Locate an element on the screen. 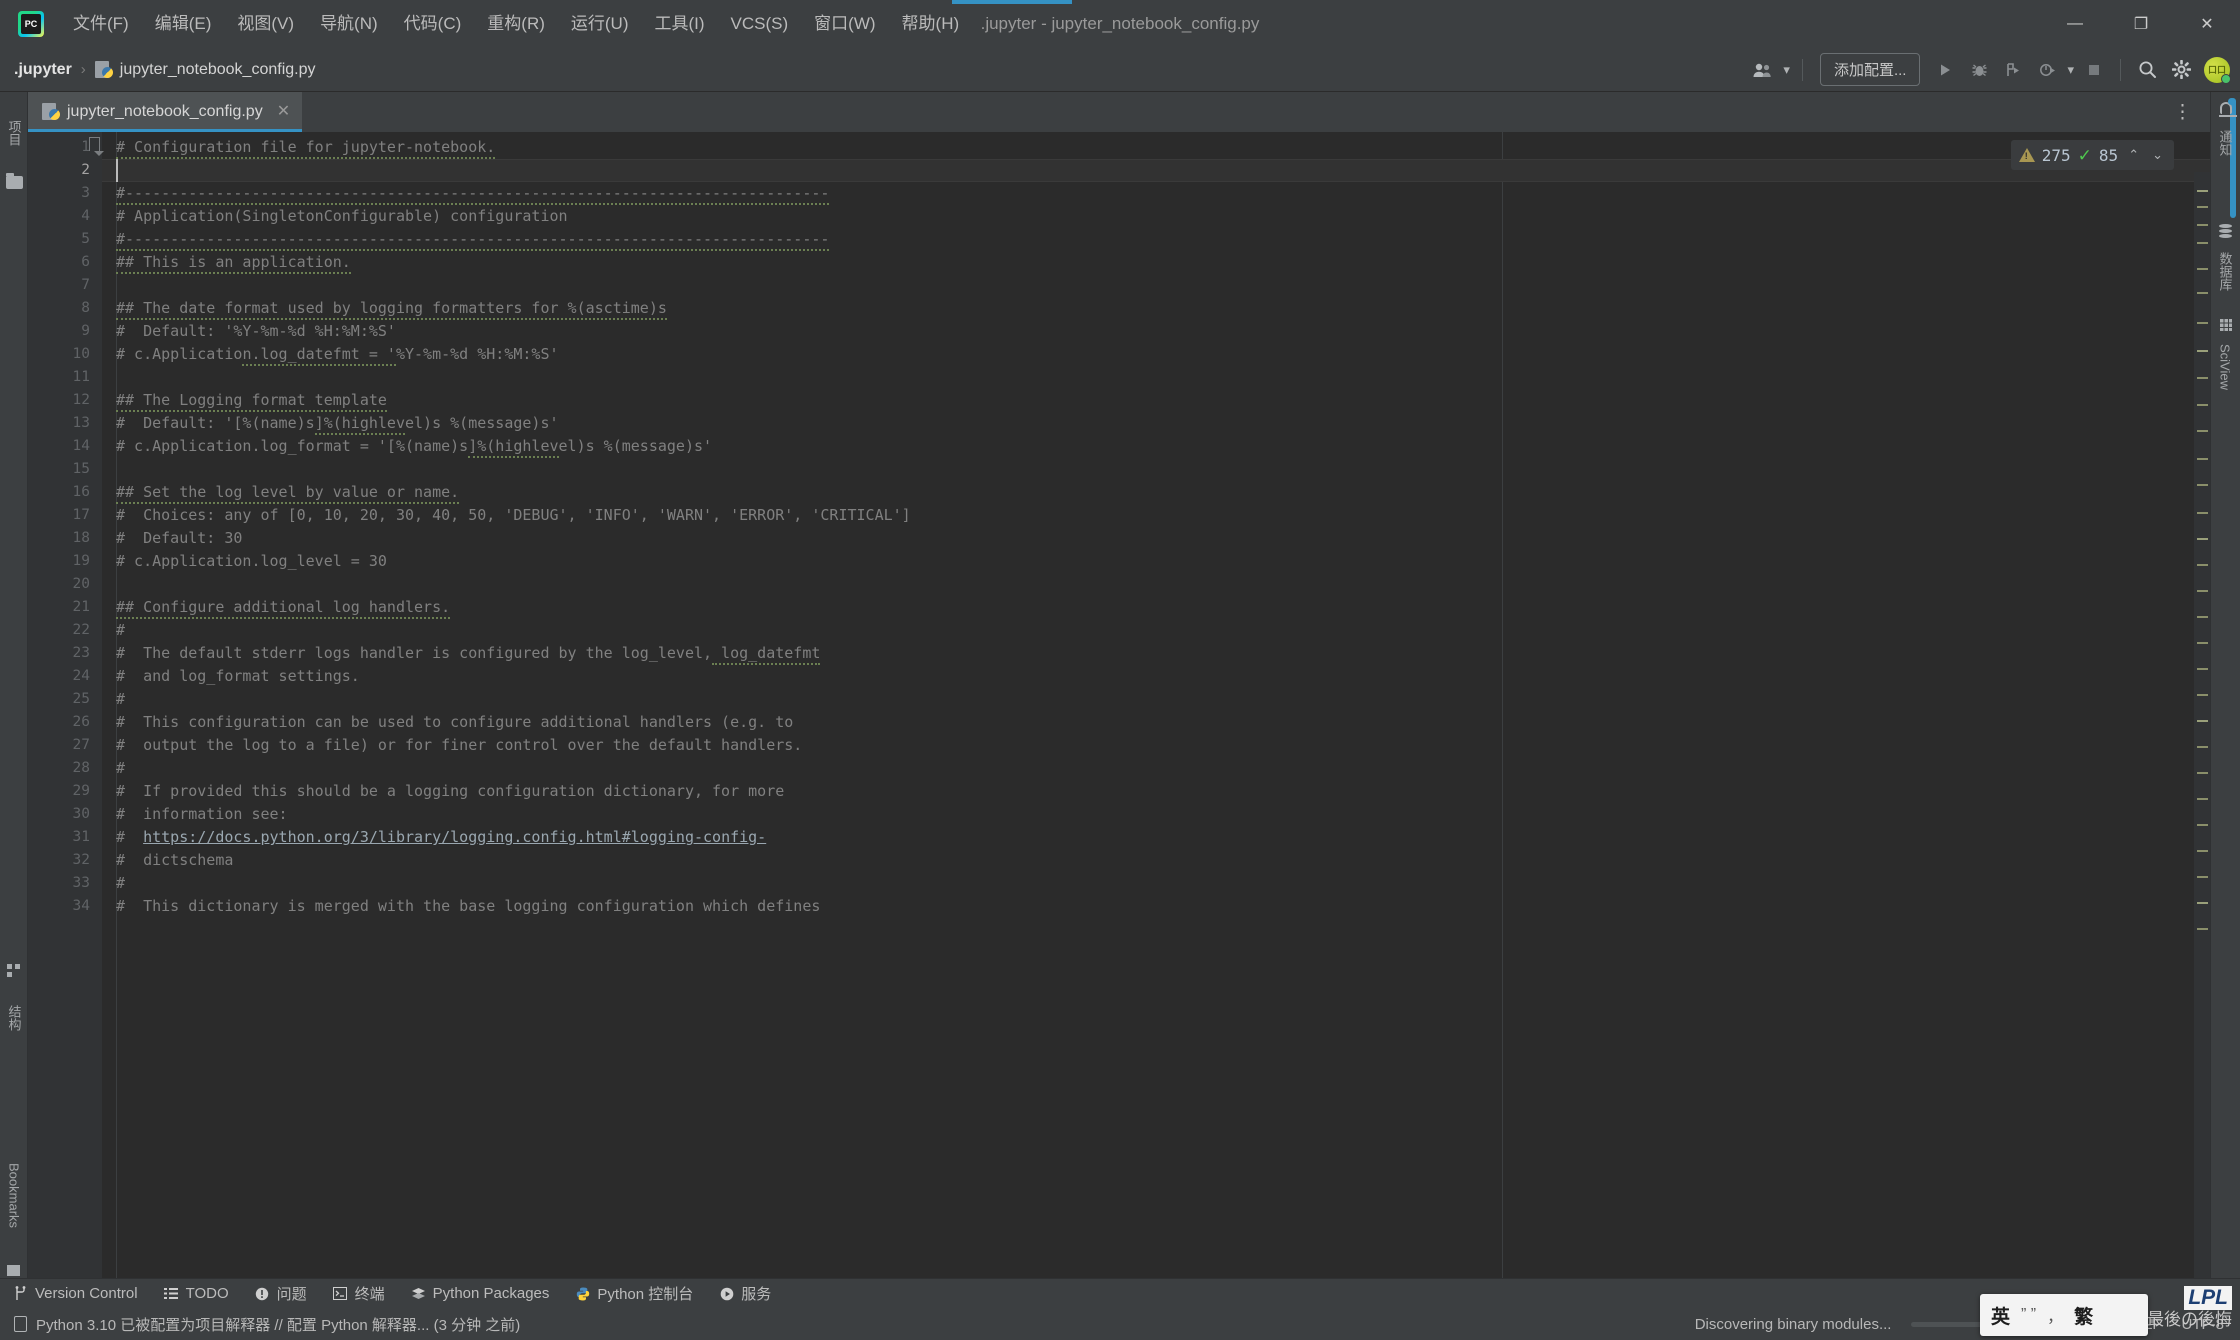 The height and width of the screenshot is (1340, 2240). panel-version-control: Version Control is located at coordinates (75, 1294).